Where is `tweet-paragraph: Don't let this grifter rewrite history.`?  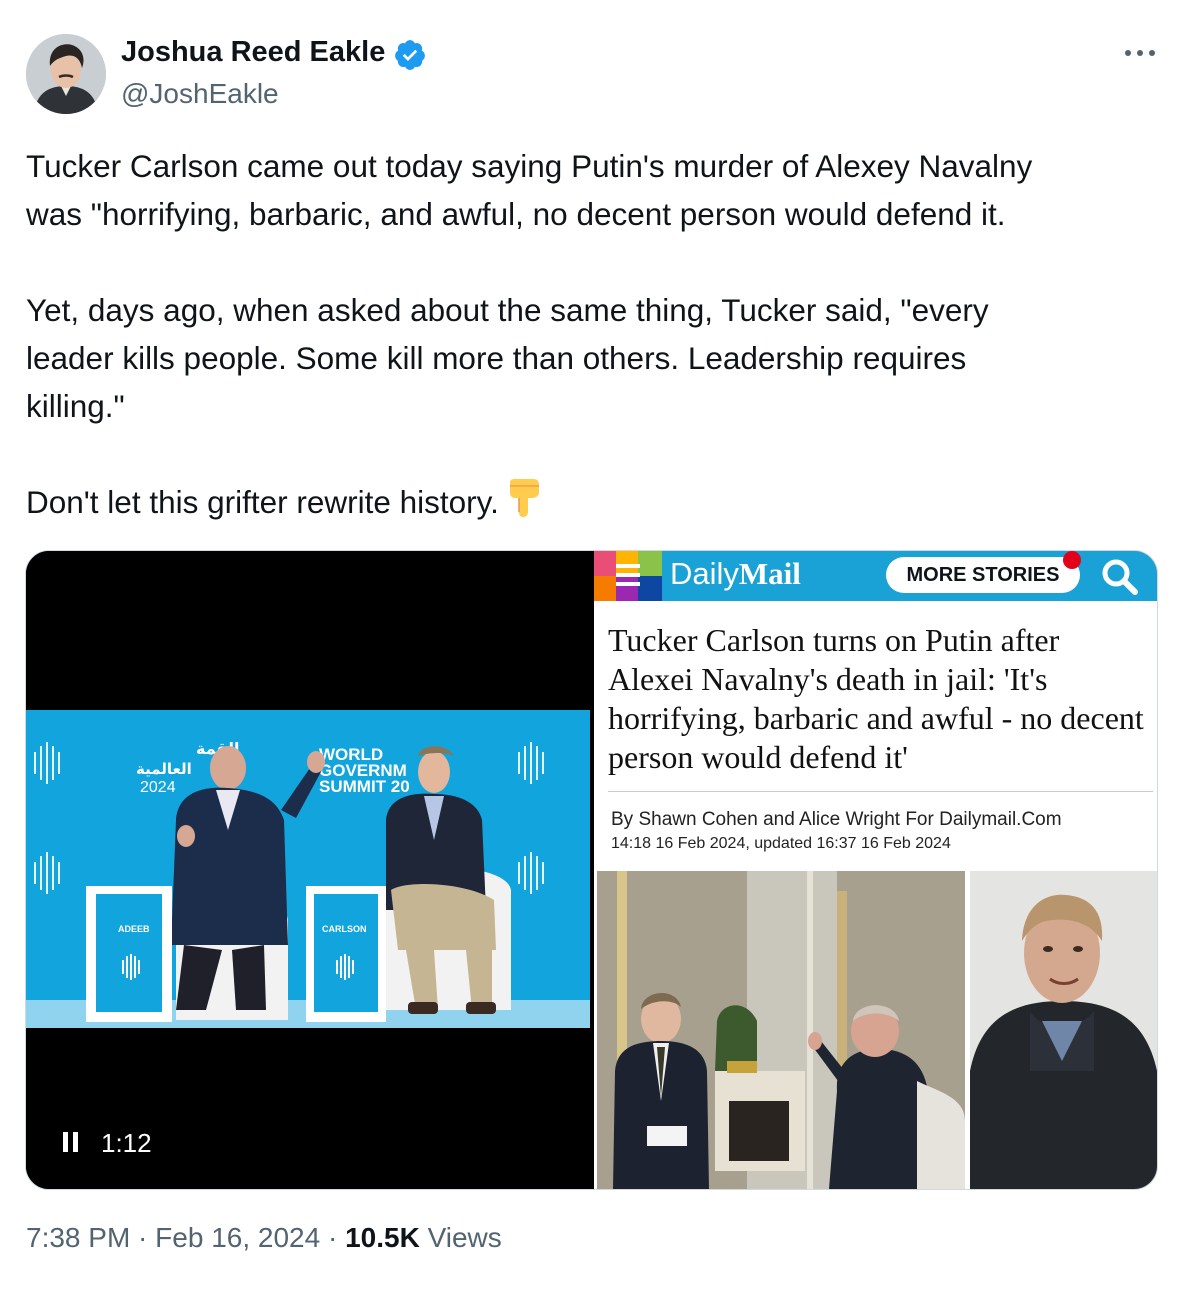
tweet-paragraph: Don't let this grifter rewrite history. is located at coordinates (596, 504).